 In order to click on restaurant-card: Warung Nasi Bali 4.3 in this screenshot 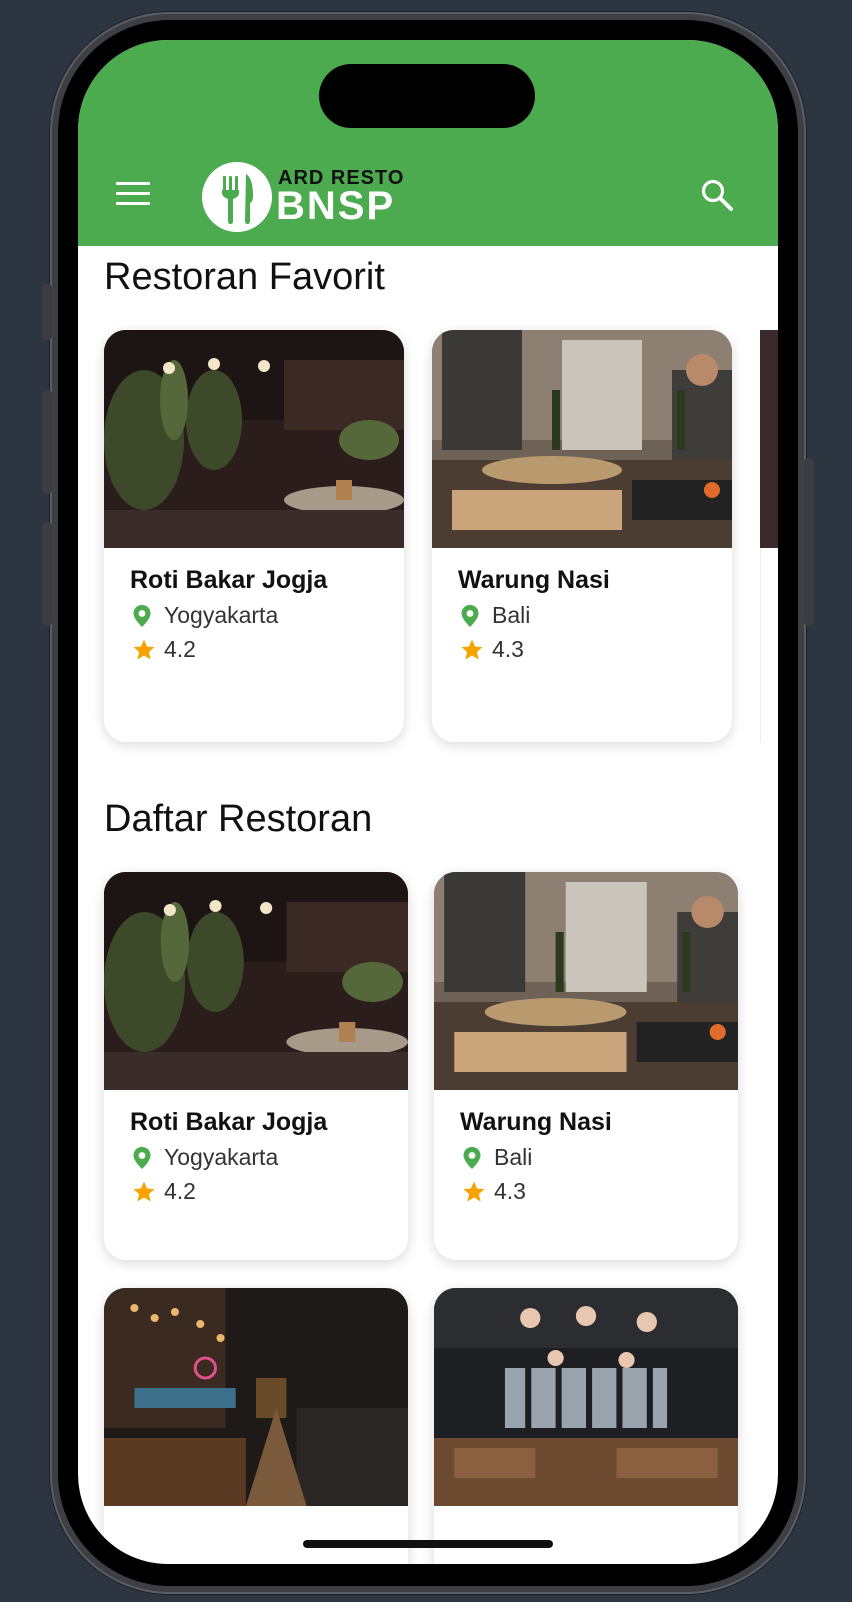, I will do `click(586, 1066)`.